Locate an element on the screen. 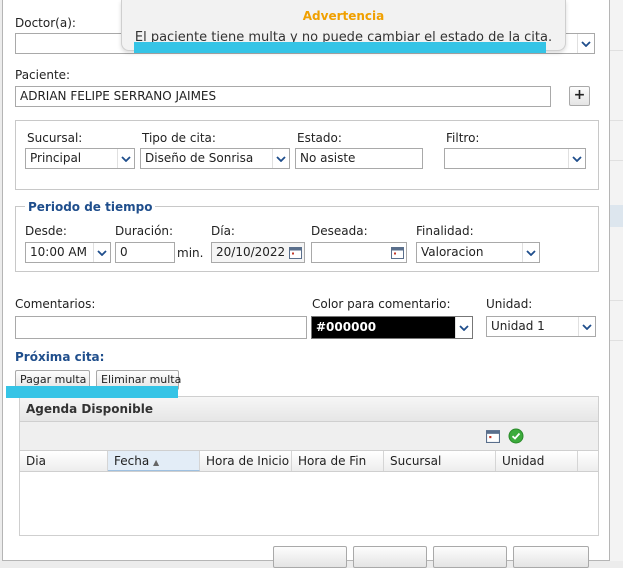 The height and width of the screenshot is (568, 623). toast-title: Advertencia is located at coordinates (343, 16).